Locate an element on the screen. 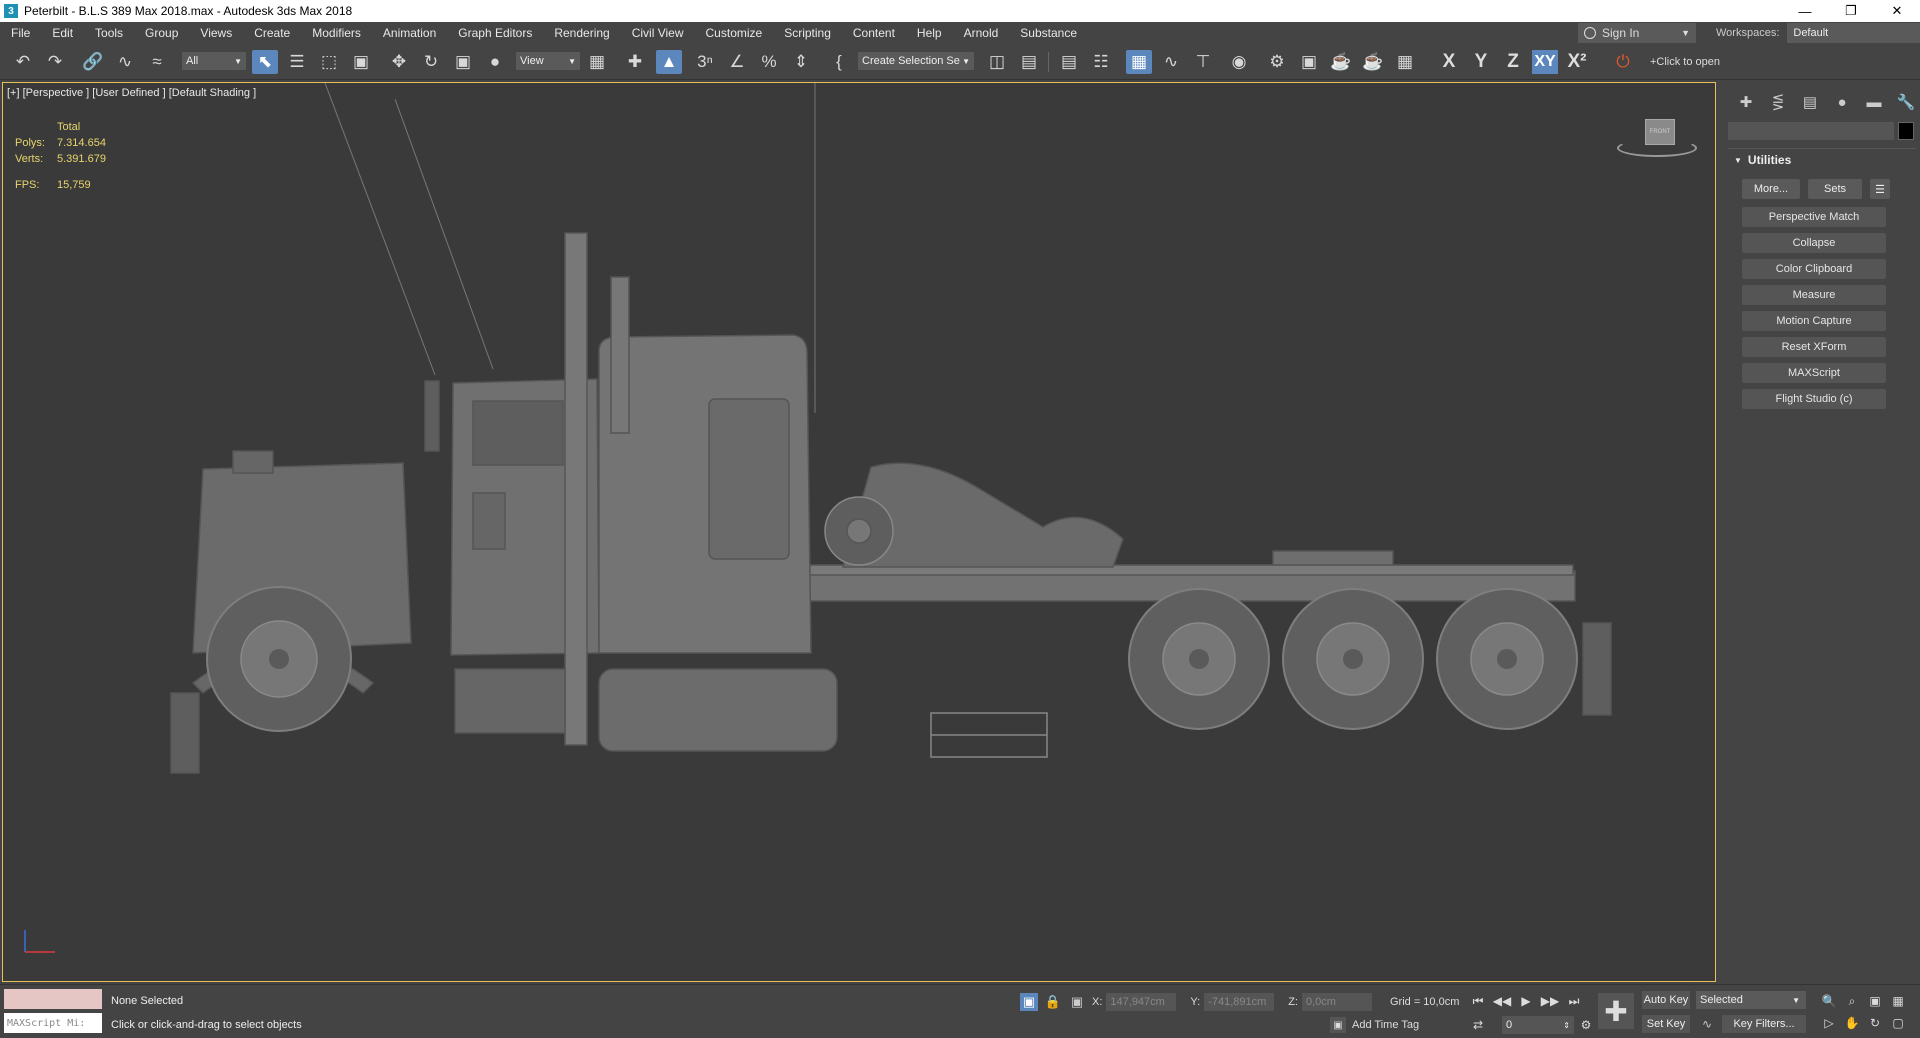  maxscript-button: MAXScript is located at coordinates (1814, 373).